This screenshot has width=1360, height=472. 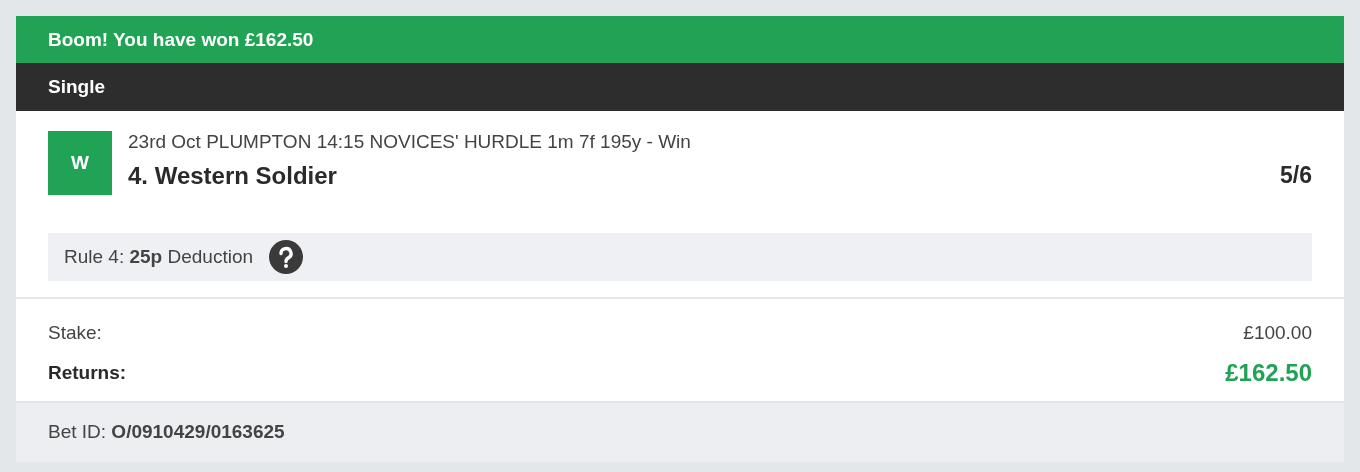 I want to click on bet-type: Single, so click(x=76, y=87).